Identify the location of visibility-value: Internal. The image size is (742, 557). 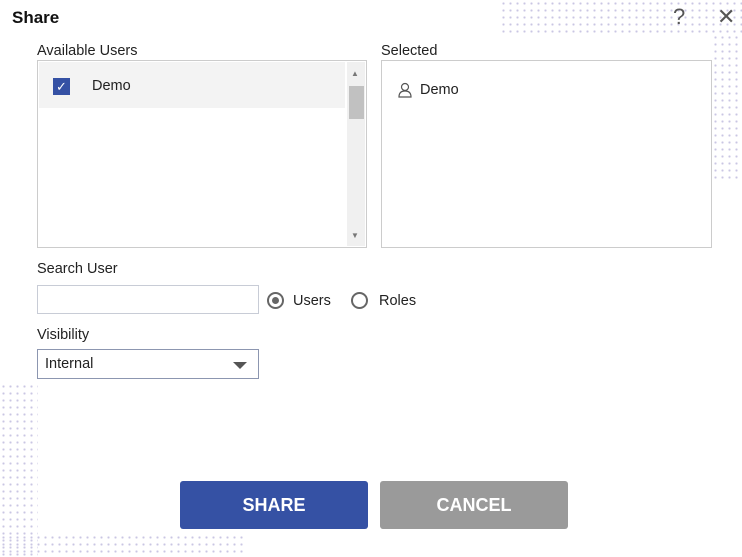
(69, 364).